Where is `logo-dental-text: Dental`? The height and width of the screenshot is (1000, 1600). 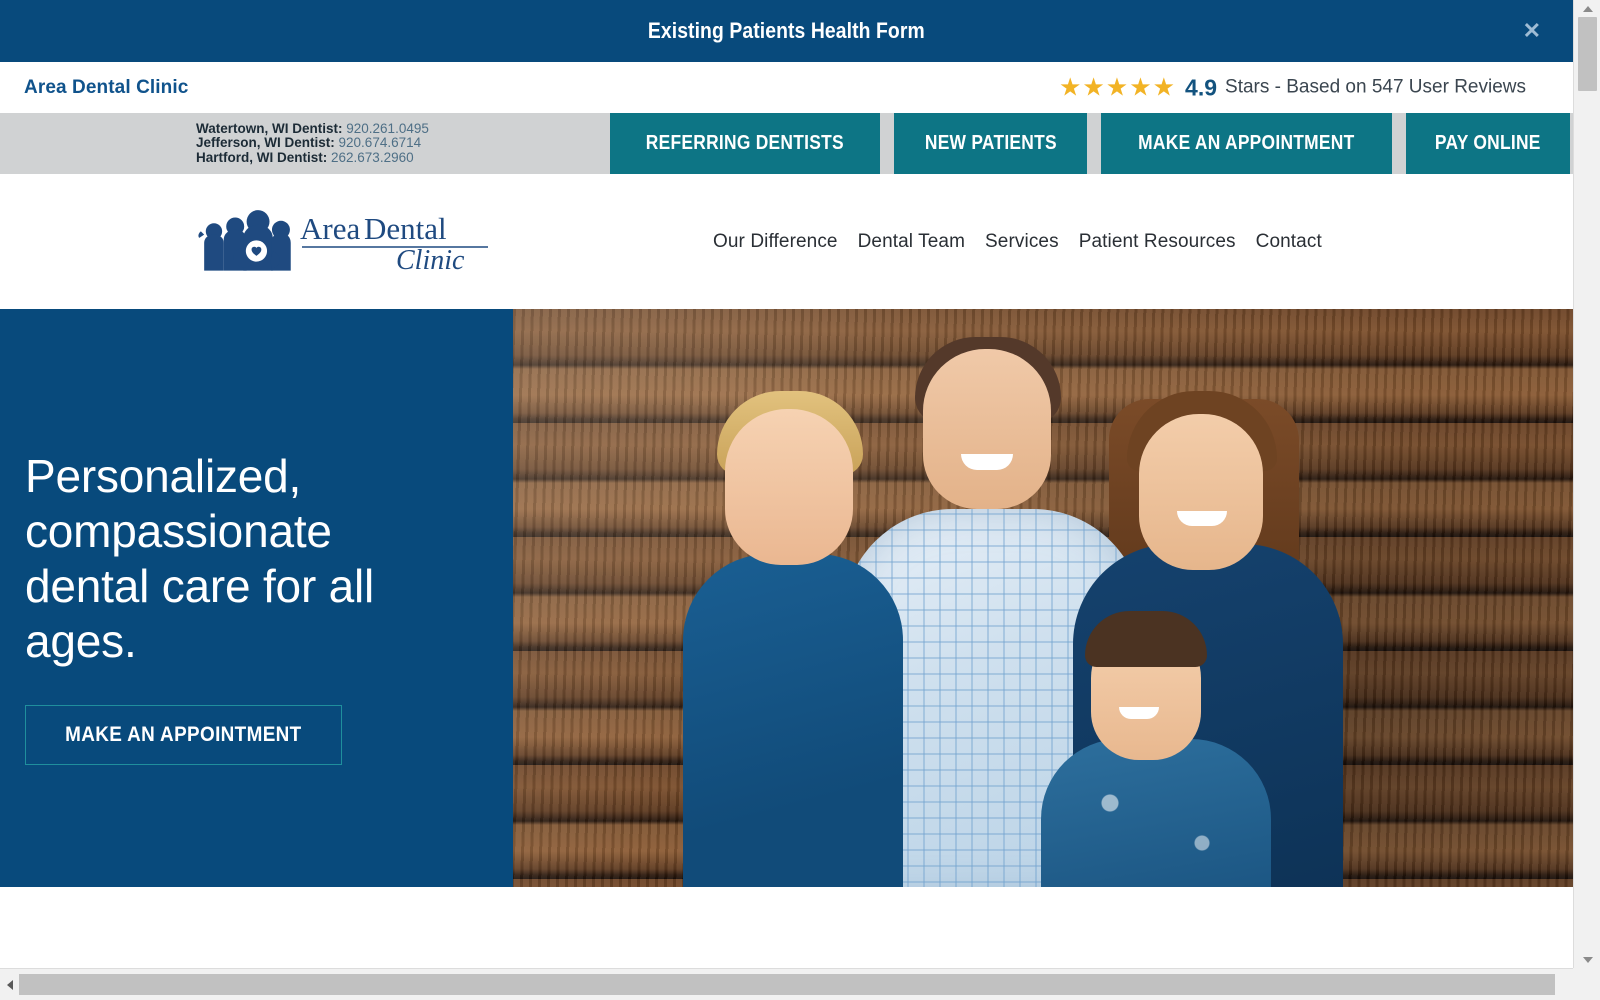
logo-dental-text: Dental is located at coordinates (405, 228).